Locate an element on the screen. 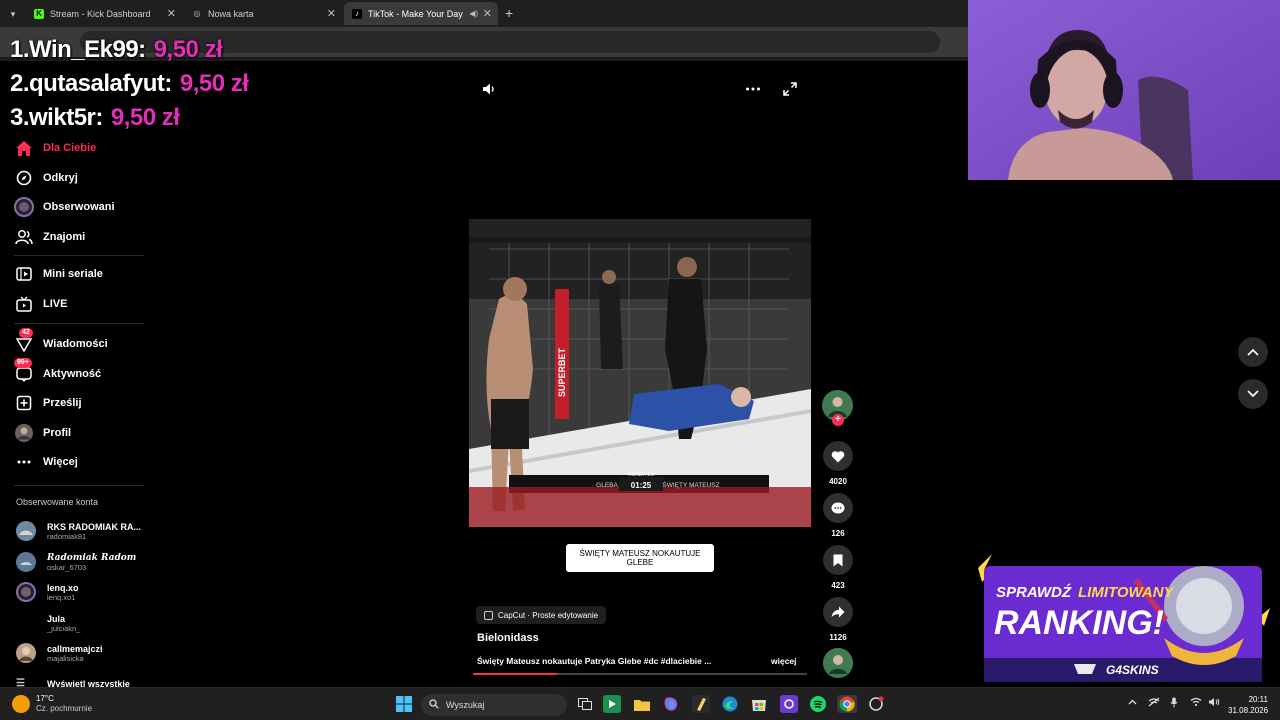 The width and height of the screenshot is (1280, 720). sidebar-item-mini-series: Mini seriale is located at coordinates (58, 274).